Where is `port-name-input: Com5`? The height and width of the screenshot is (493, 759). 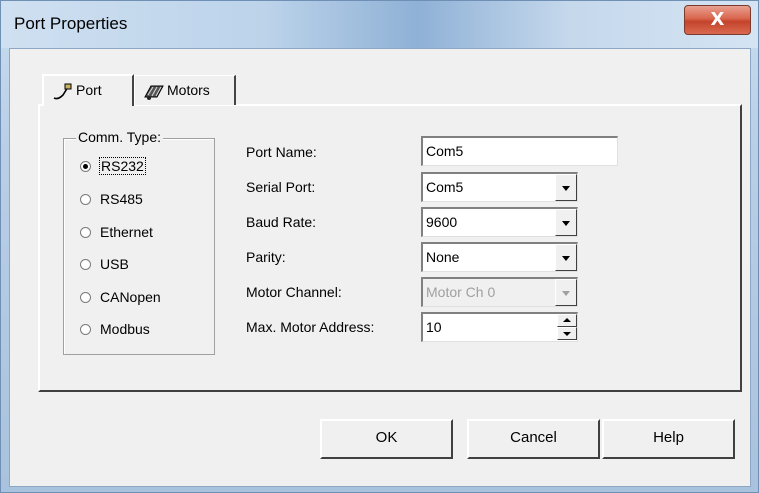
port-name-input: Com5 is located at coordinates (519, 151).